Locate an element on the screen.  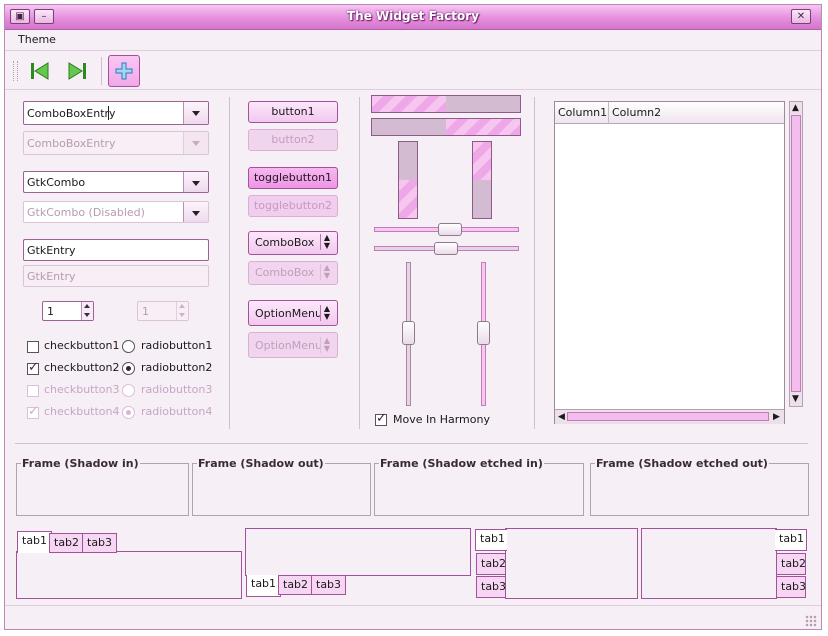
horizontal-scroll-thumb is located at coordinates (668, 416).